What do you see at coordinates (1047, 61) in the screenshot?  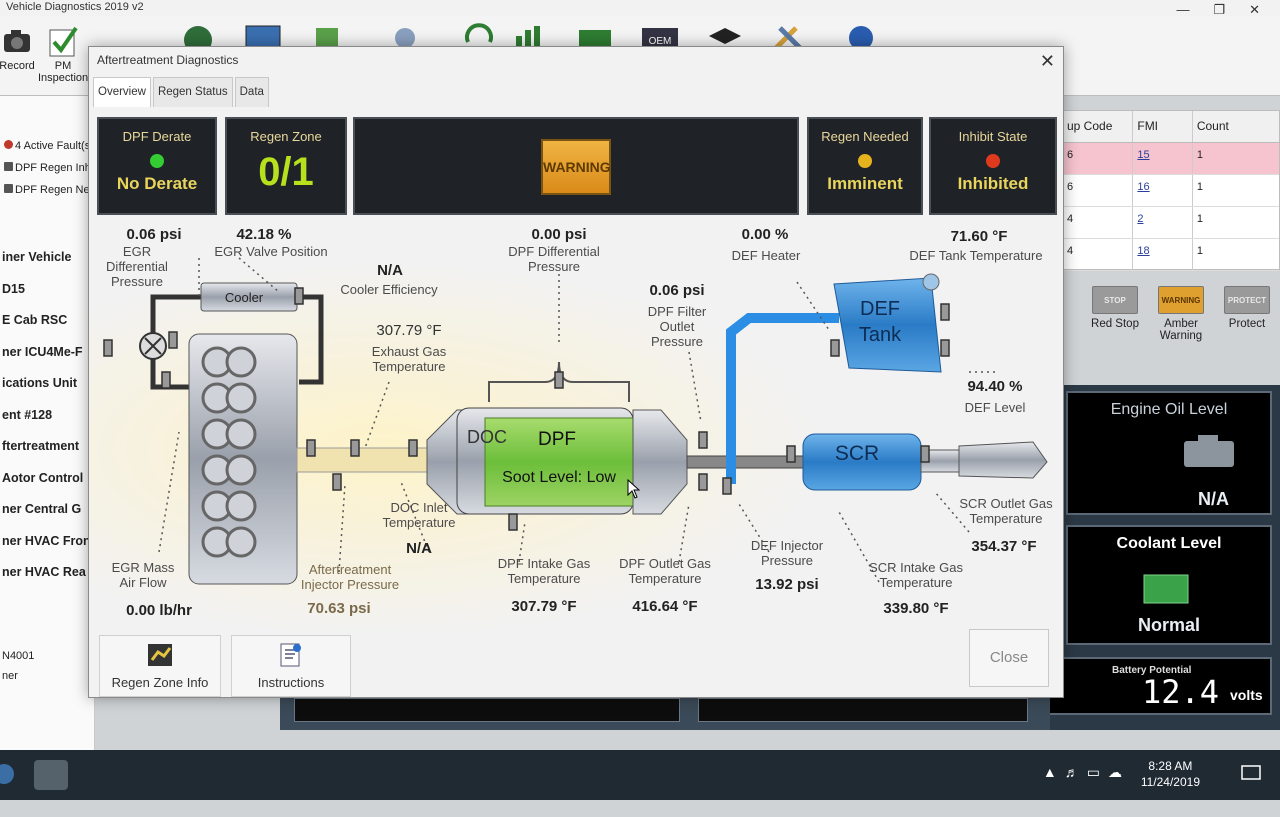 I see `dialog-close-icon: ✕` at bounding box center [1047, 61].